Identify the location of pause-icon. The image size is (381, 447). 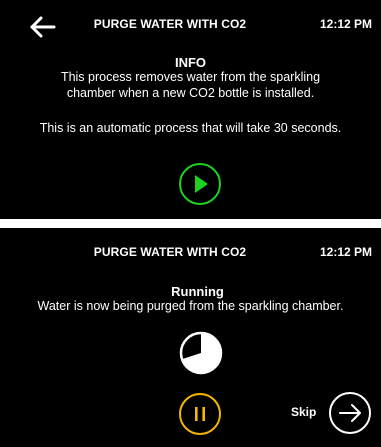
(200, 414).